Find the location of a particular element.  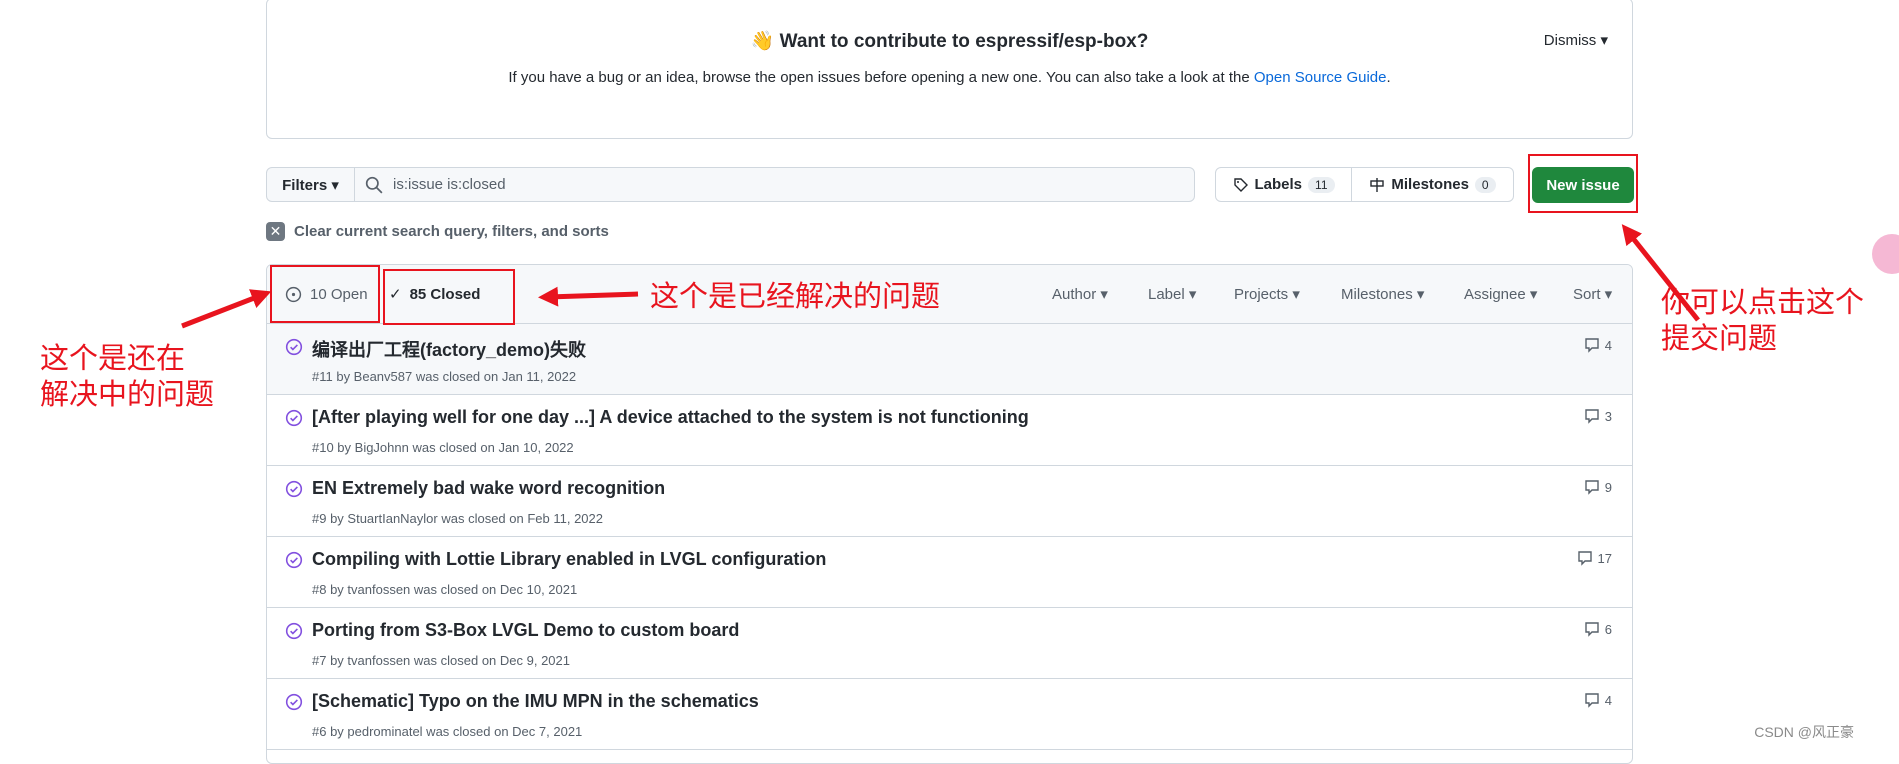

annotation-new-issue: 你可以点击这个 提交问题 is located at coordinates (1763, 320).